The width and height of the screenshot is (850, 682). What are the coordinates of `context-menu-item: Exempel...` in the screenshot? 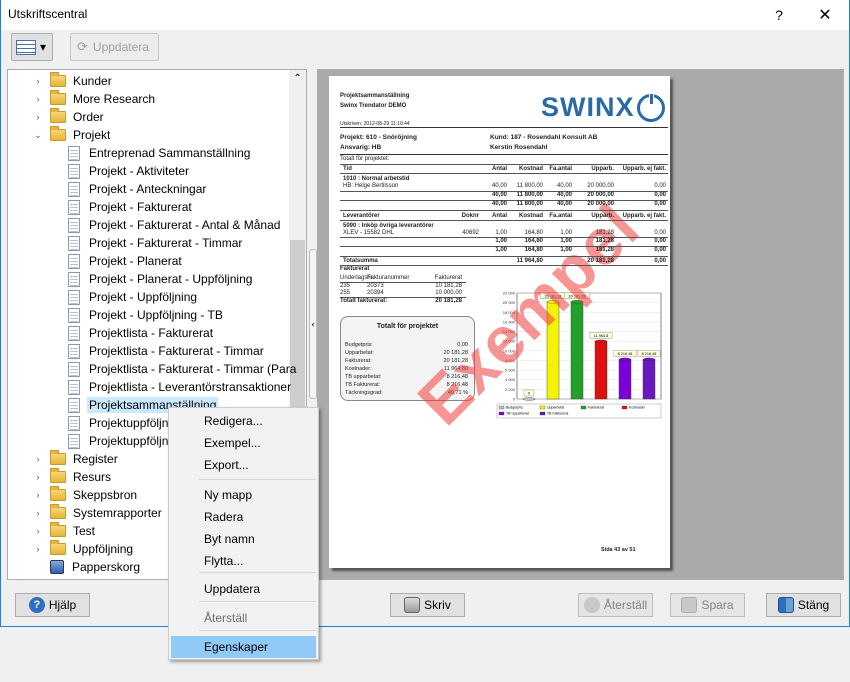 It's located at (243, 443).